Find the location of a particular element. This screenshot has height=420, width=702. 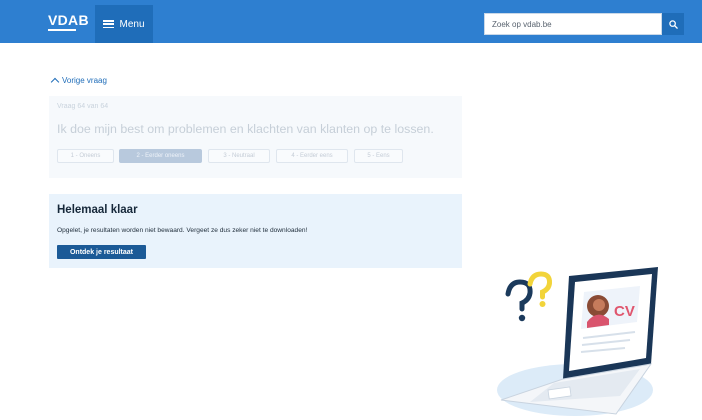

question-counter: Vraag 64 van 64 is located at coordinates (83, 106).